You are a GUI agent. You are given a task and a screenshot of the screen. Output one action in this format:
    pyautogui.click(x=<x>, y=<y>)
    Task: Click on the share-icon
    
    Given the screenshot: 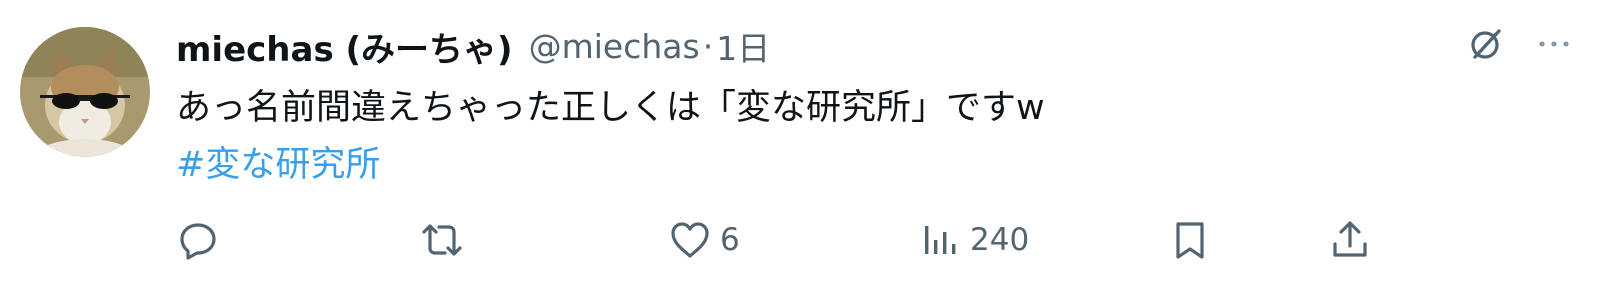 What is the action you would take?
    pyautogui.click(x=1350, y=239)
    